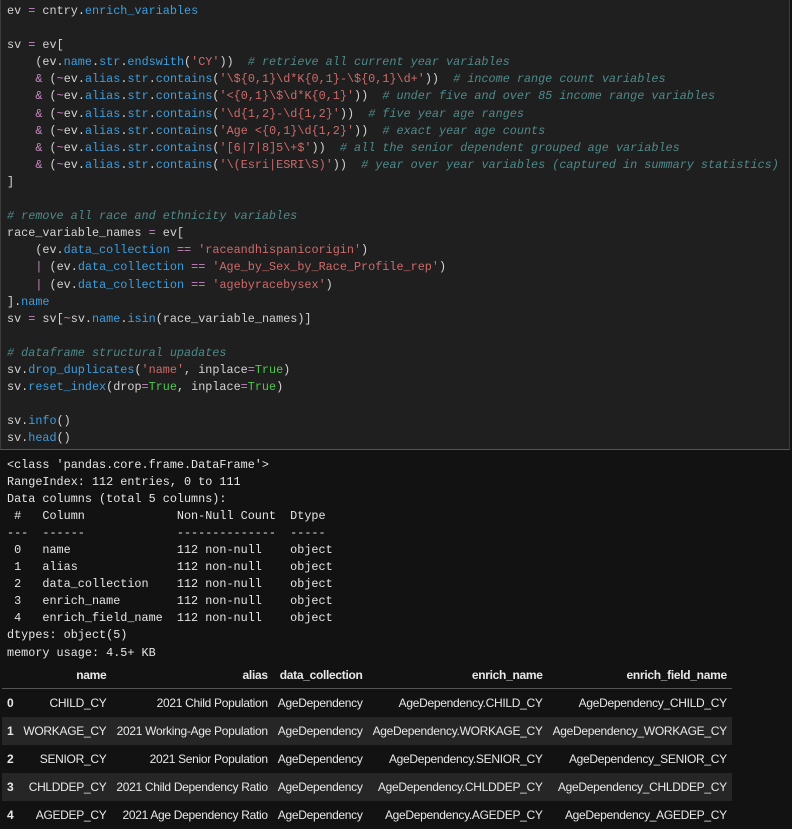  What do you see at coordinates (184, 250) in the screenshot?
I see `code-operator: ==` at bounding box center [184, 250].